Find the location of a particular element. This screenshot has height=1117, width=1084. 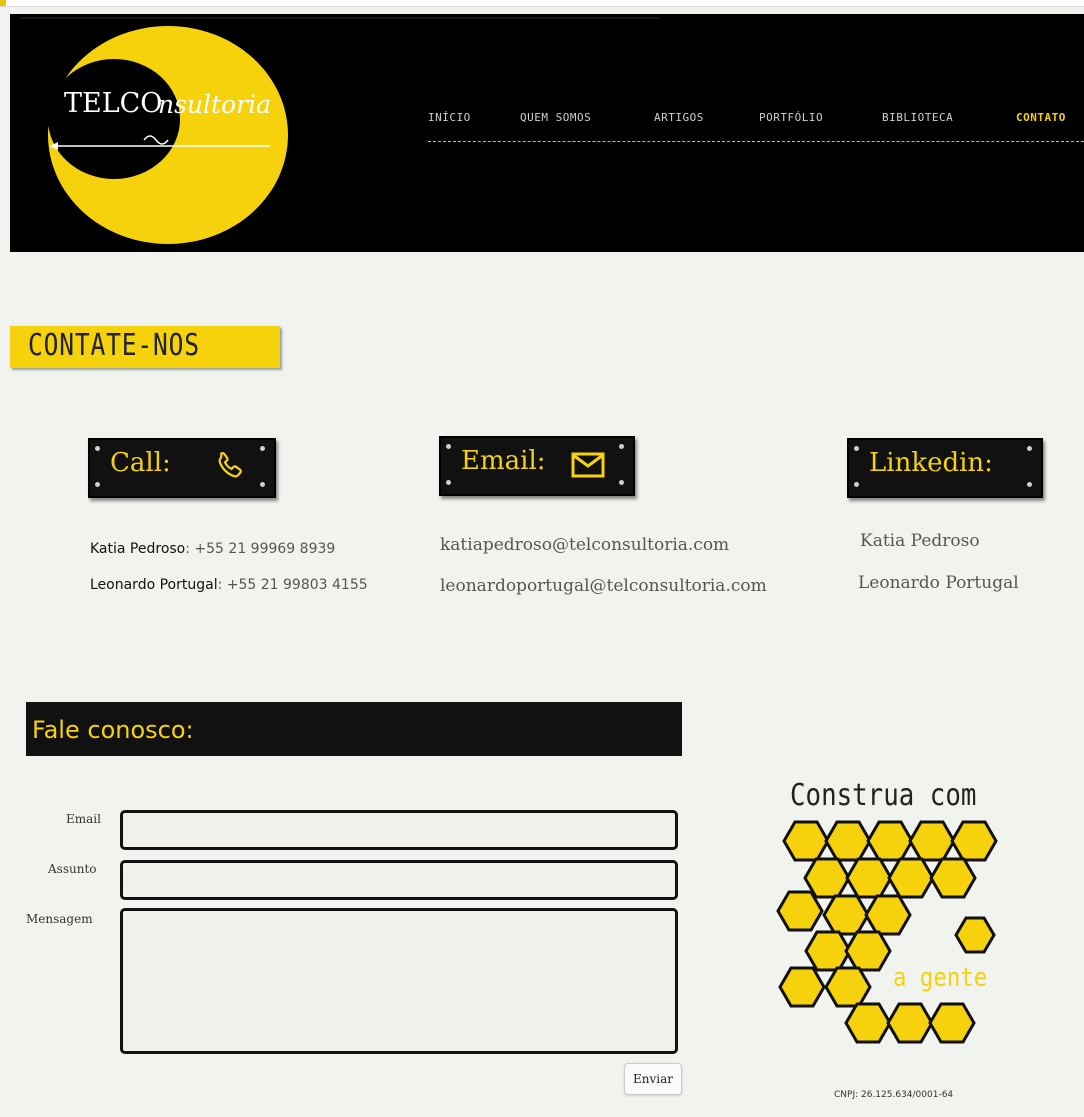

contact-name: Katia Pedroso is located at coordinates (138, 549).